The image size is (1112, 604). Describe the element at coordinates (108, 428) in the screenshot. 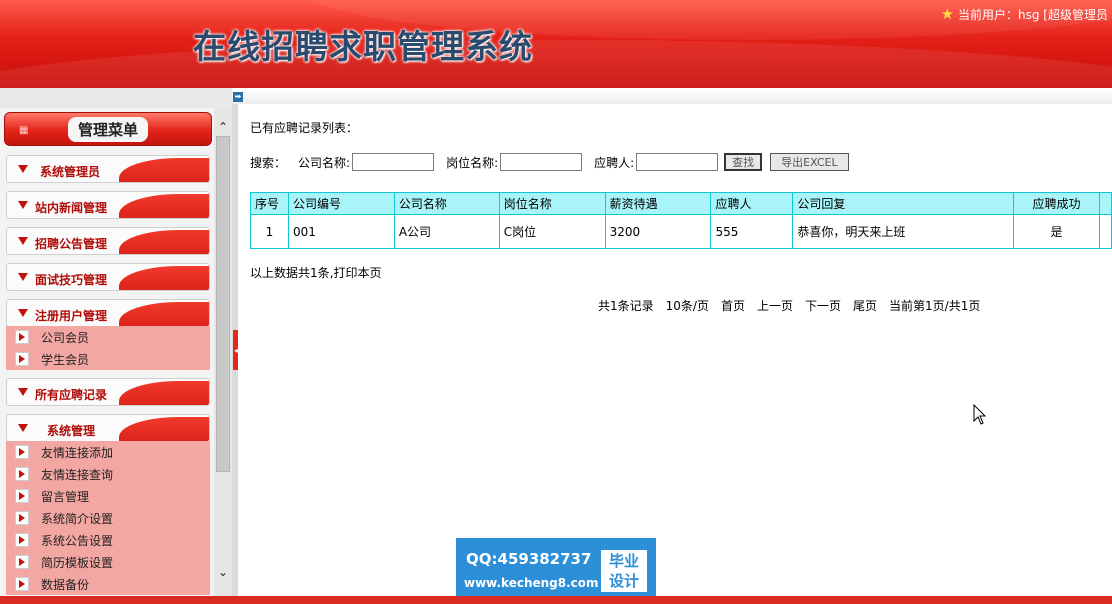

I see `sidebar-section-system: 系统管理` at that location.